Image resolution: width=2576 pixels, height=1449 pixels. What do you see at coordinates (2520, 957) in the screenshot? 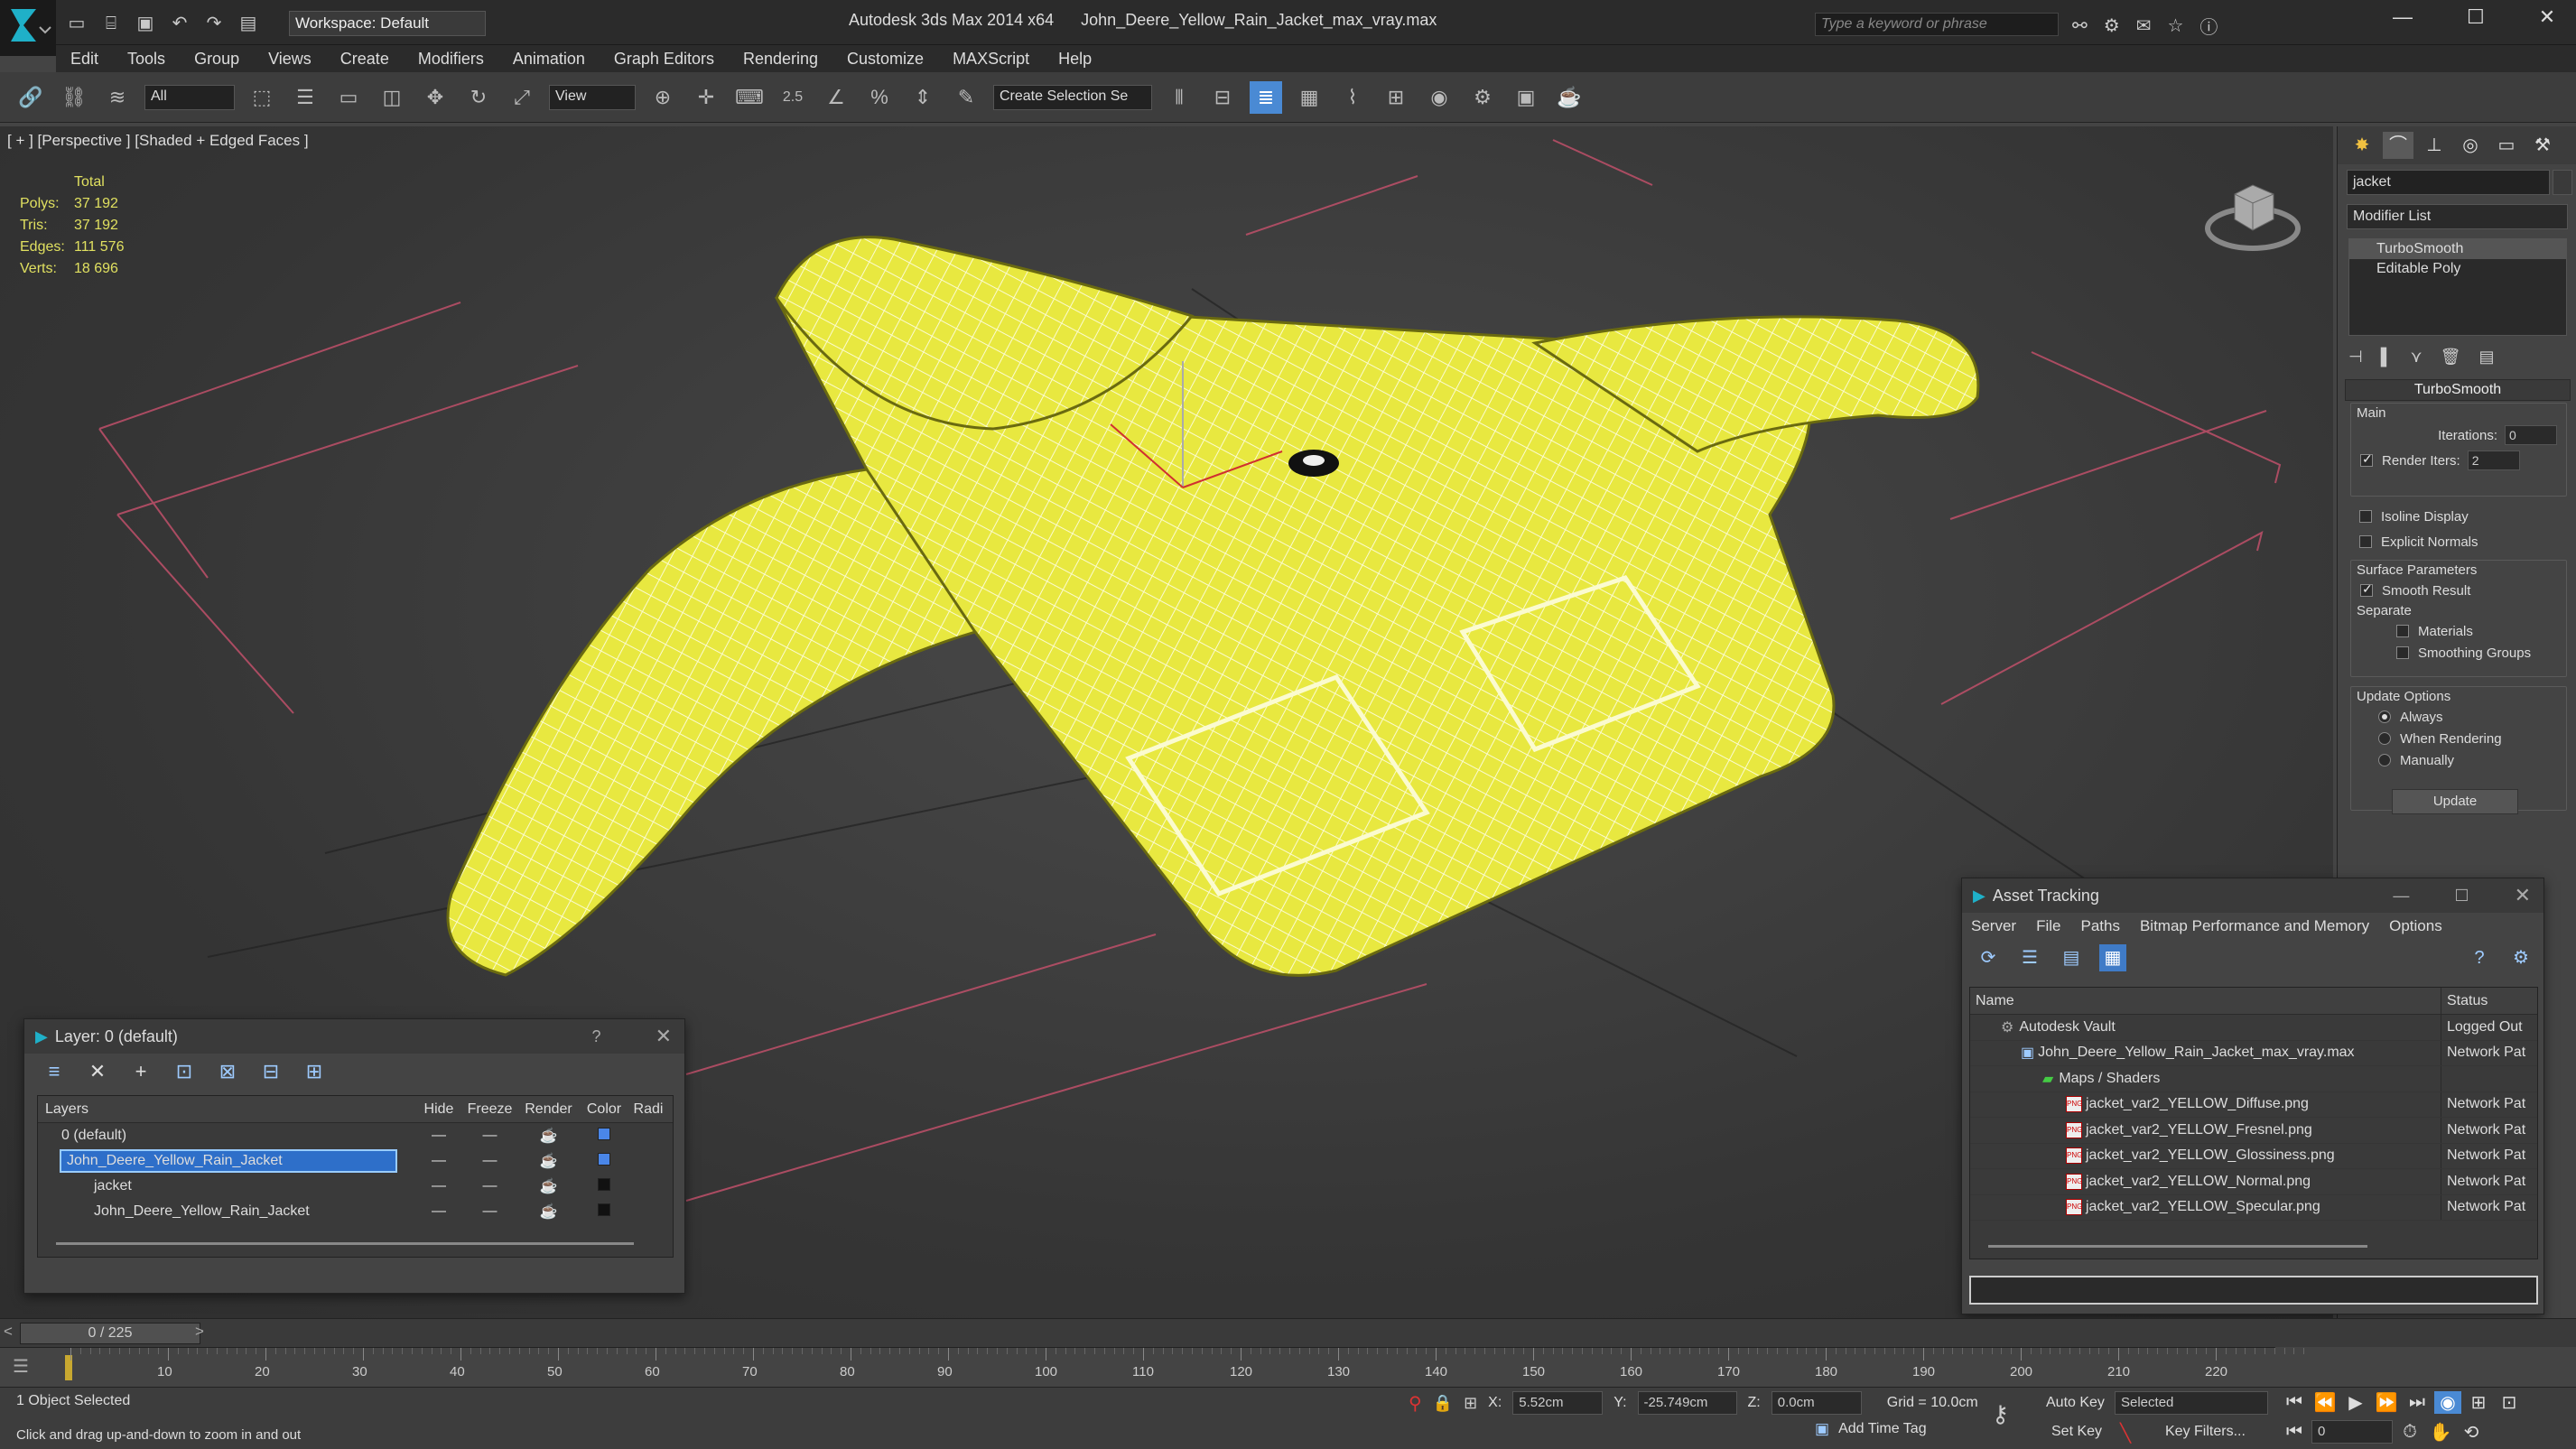
I see `vault-icon: ⚙` at bounding box center [2520, 957].